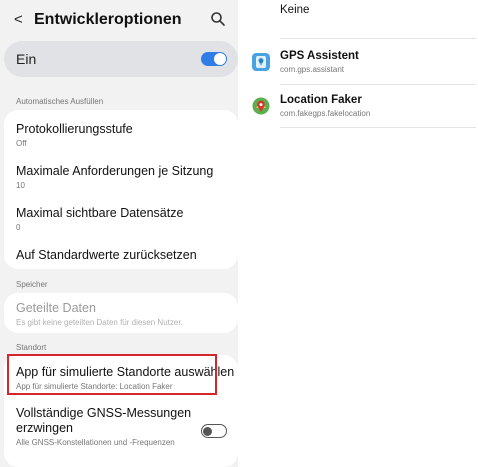 This screenshot has width=478, height=467. Describe the element at coordinates (261, 62) in the screenshot. I see `gps-assistant-app-icon` at that location.